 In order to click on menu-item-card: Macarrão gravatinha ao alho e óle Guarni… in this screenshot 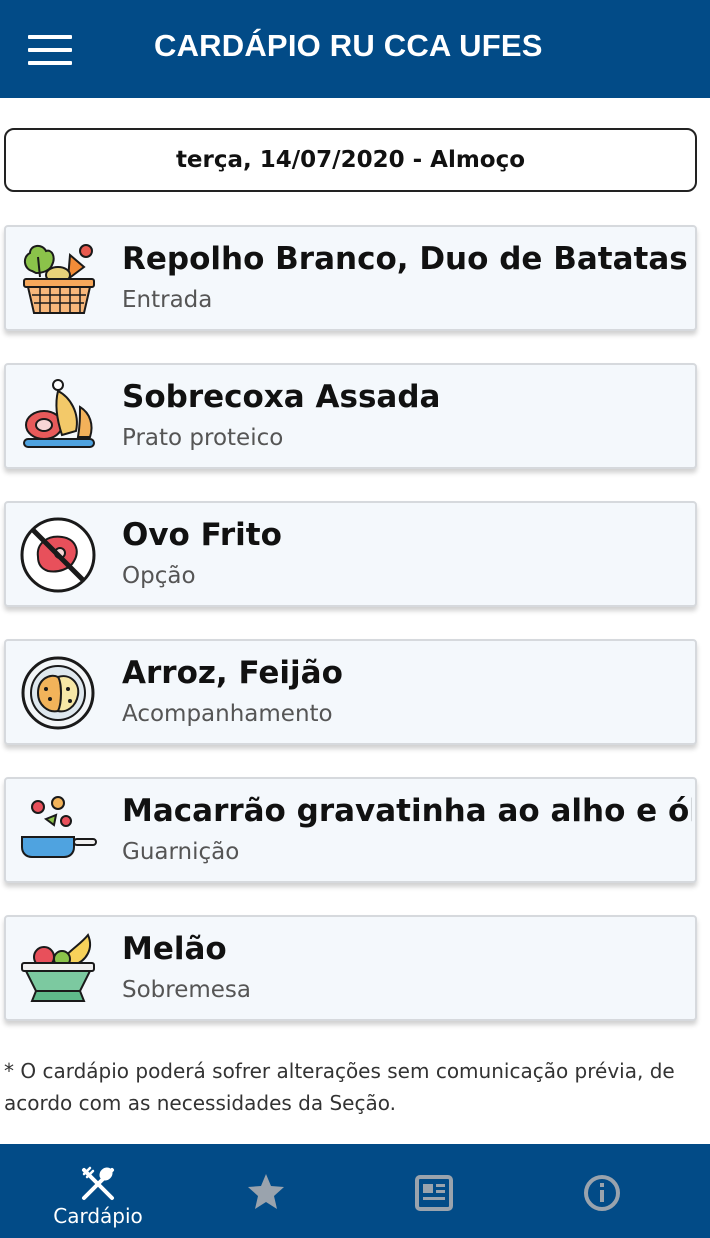, I will do `click(350, 830)`.